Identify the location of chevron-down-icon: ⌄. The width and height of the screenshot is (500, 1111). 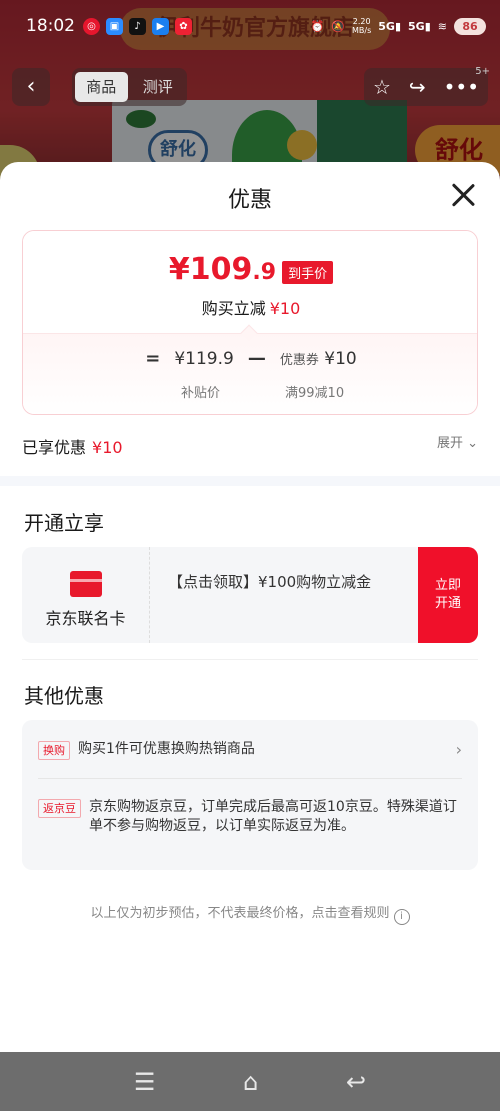
(472, 443).